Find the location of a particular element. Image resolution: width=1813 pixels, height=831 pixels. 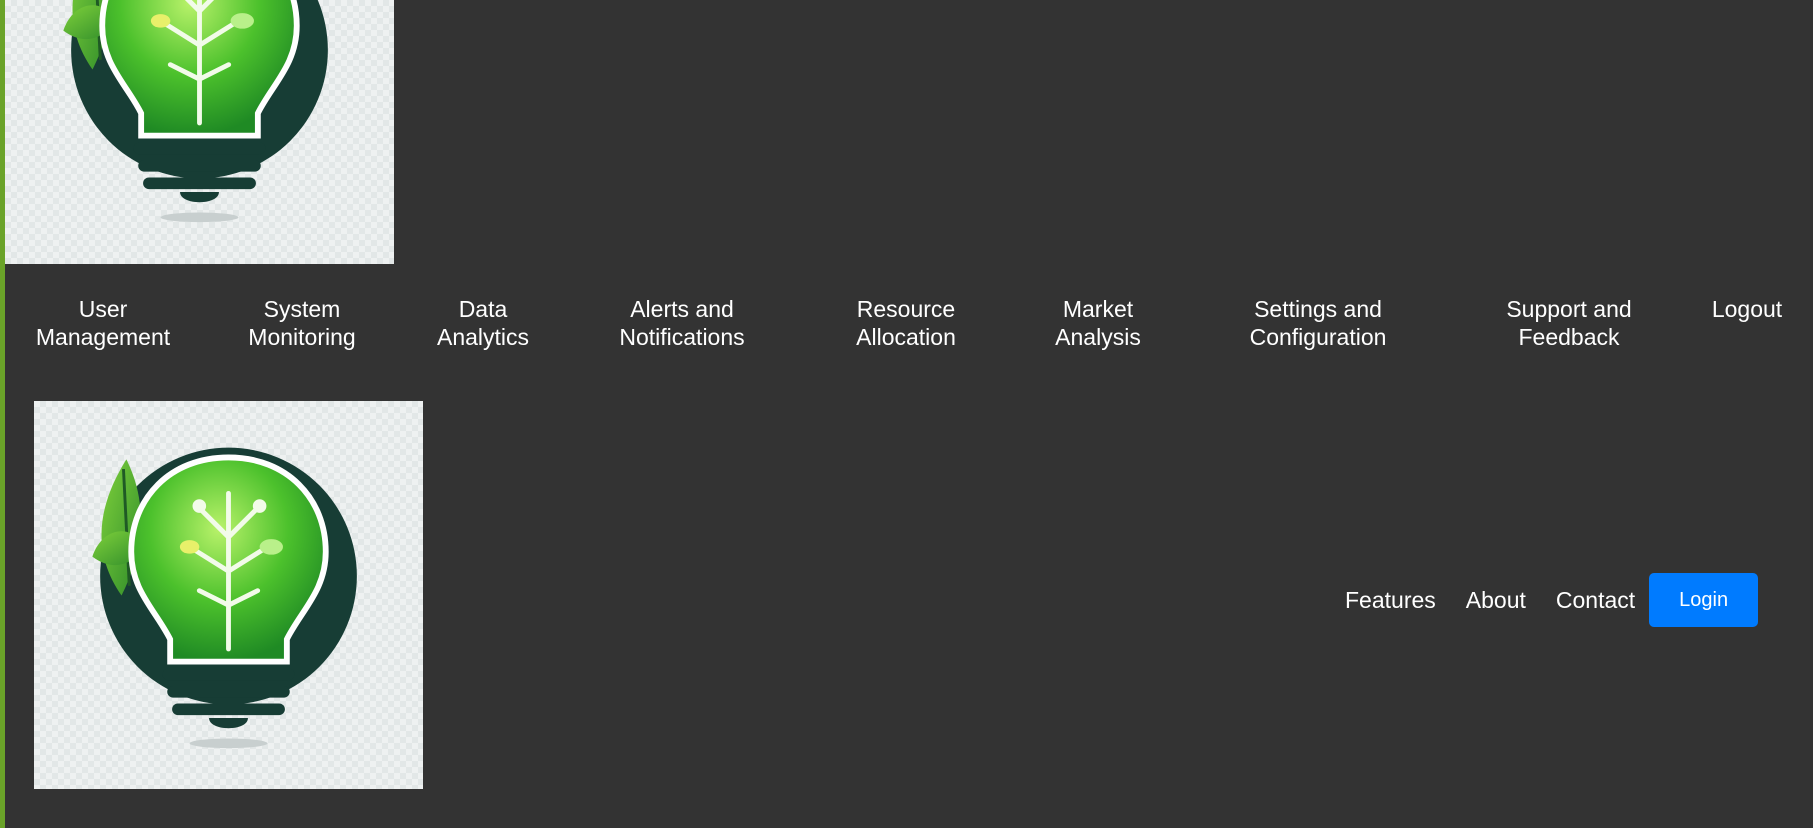

header-links: Features About Contact Login is located at coordinates (1552, 600).